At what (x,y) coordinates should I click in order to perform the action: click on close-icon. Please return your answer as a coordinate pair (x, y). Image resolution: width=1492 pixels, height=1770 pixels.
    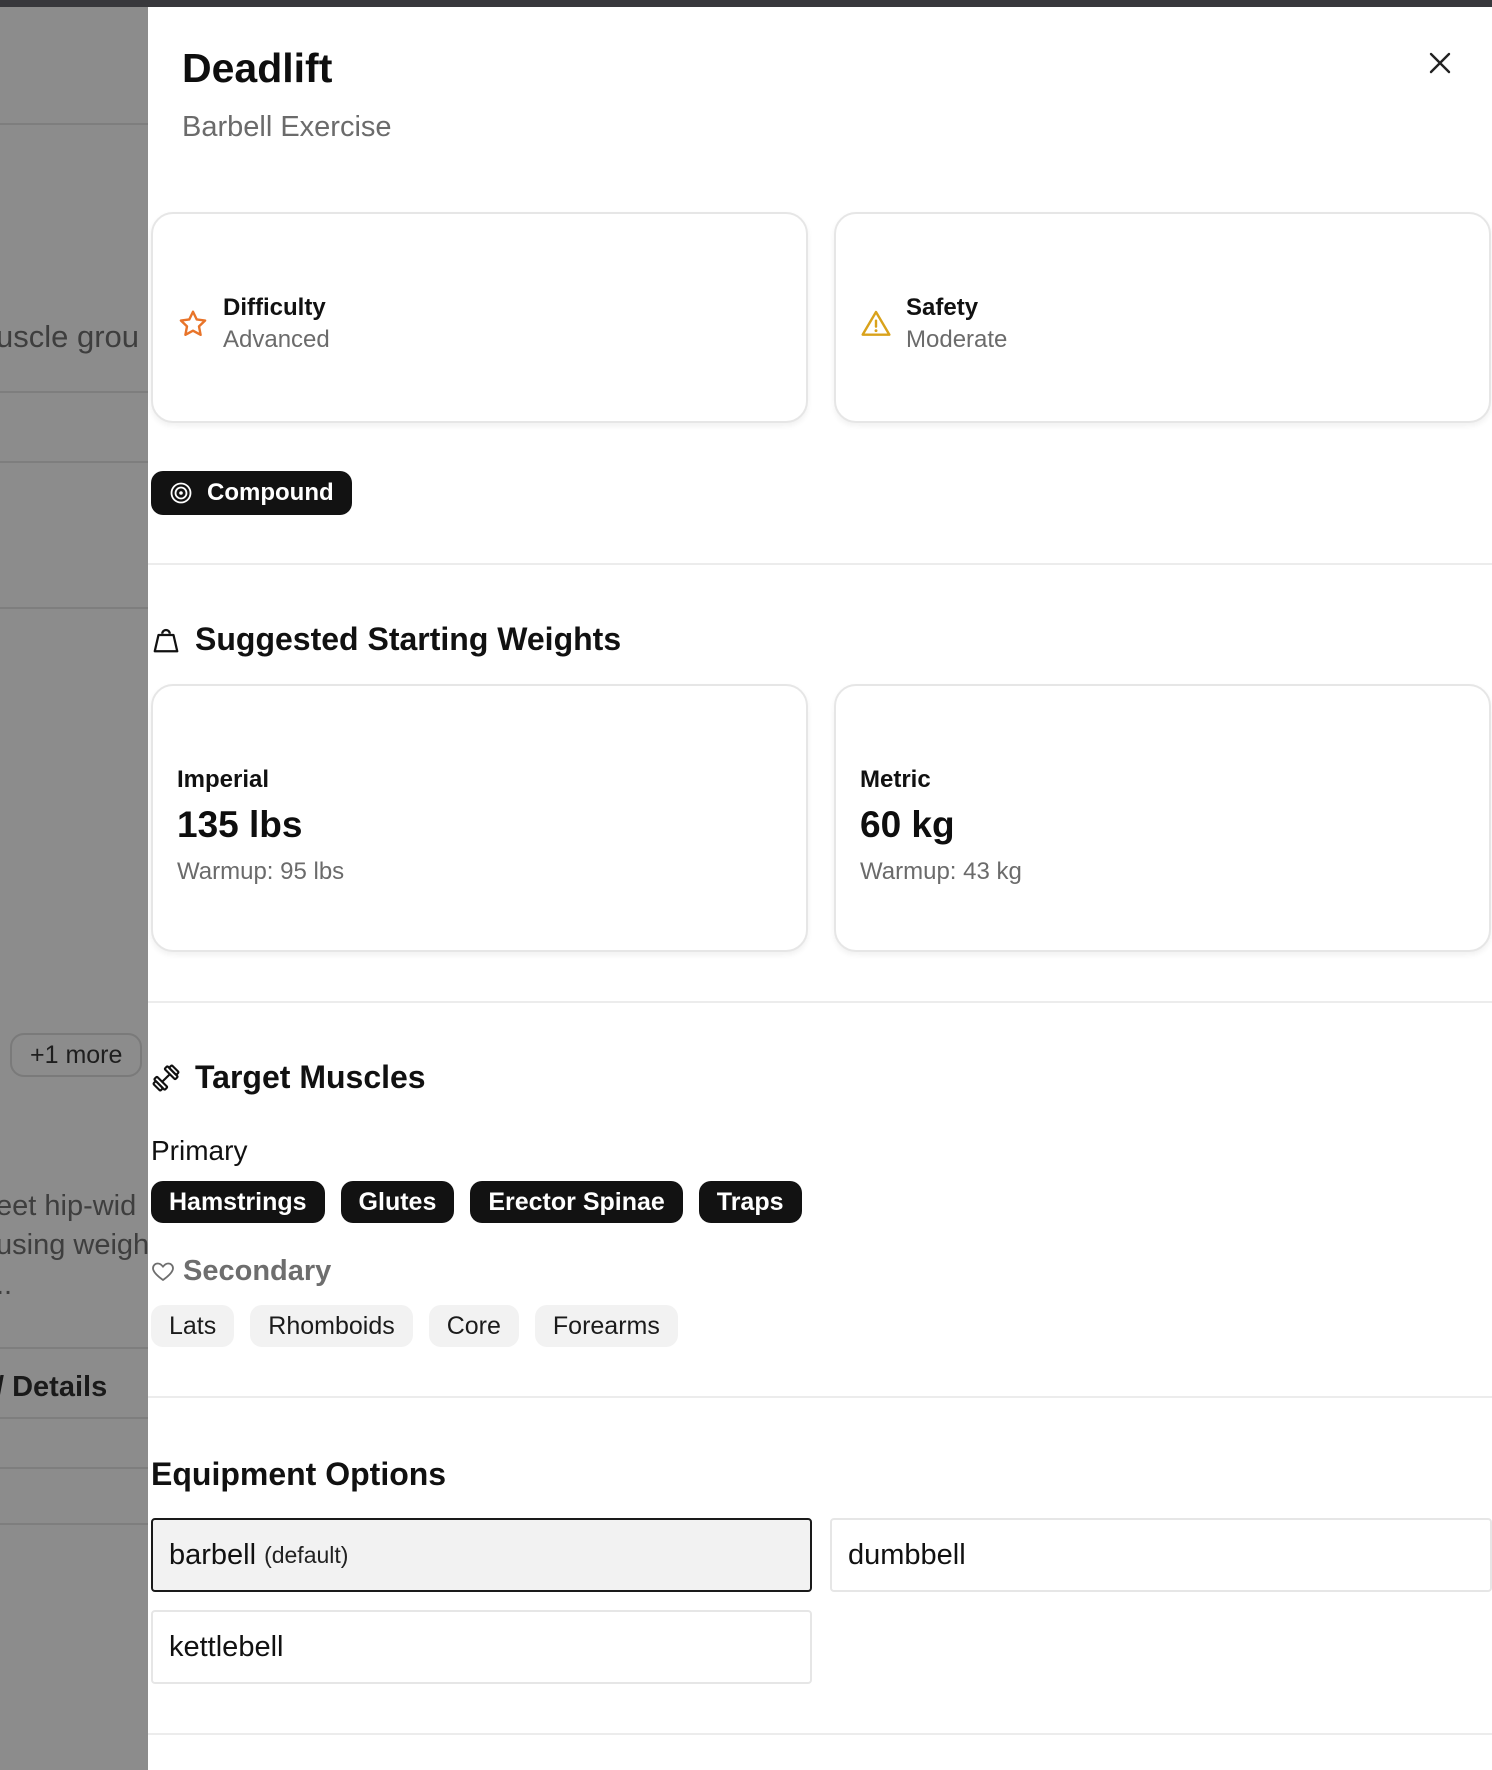
    Looking at the image, I should click on (1440, 63).